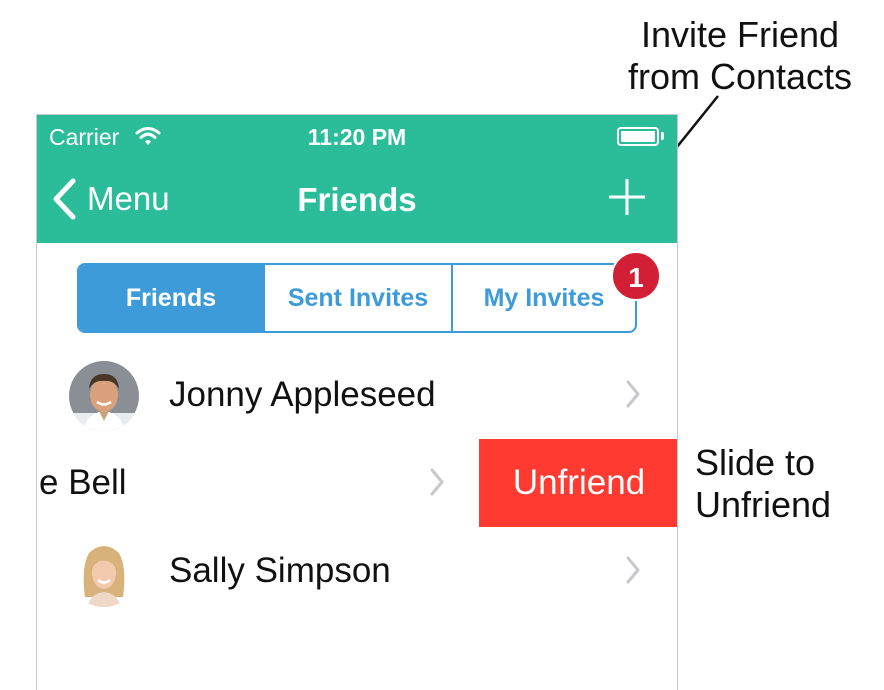  What do you see at coordinates (638, 136) in the screenshot?
I see `battery-icon` at bounding box center [638, 136].